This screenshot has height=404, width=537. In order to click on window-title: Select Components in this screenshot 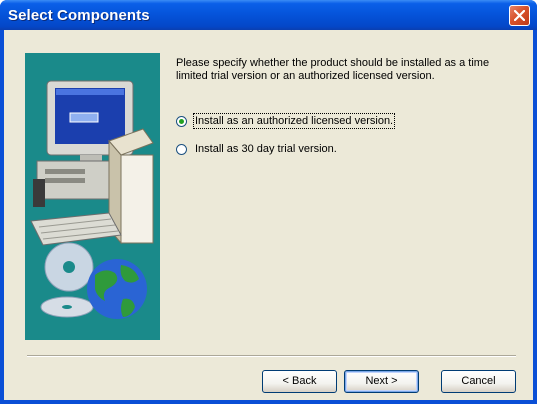, I will do `click(79, 15)`.